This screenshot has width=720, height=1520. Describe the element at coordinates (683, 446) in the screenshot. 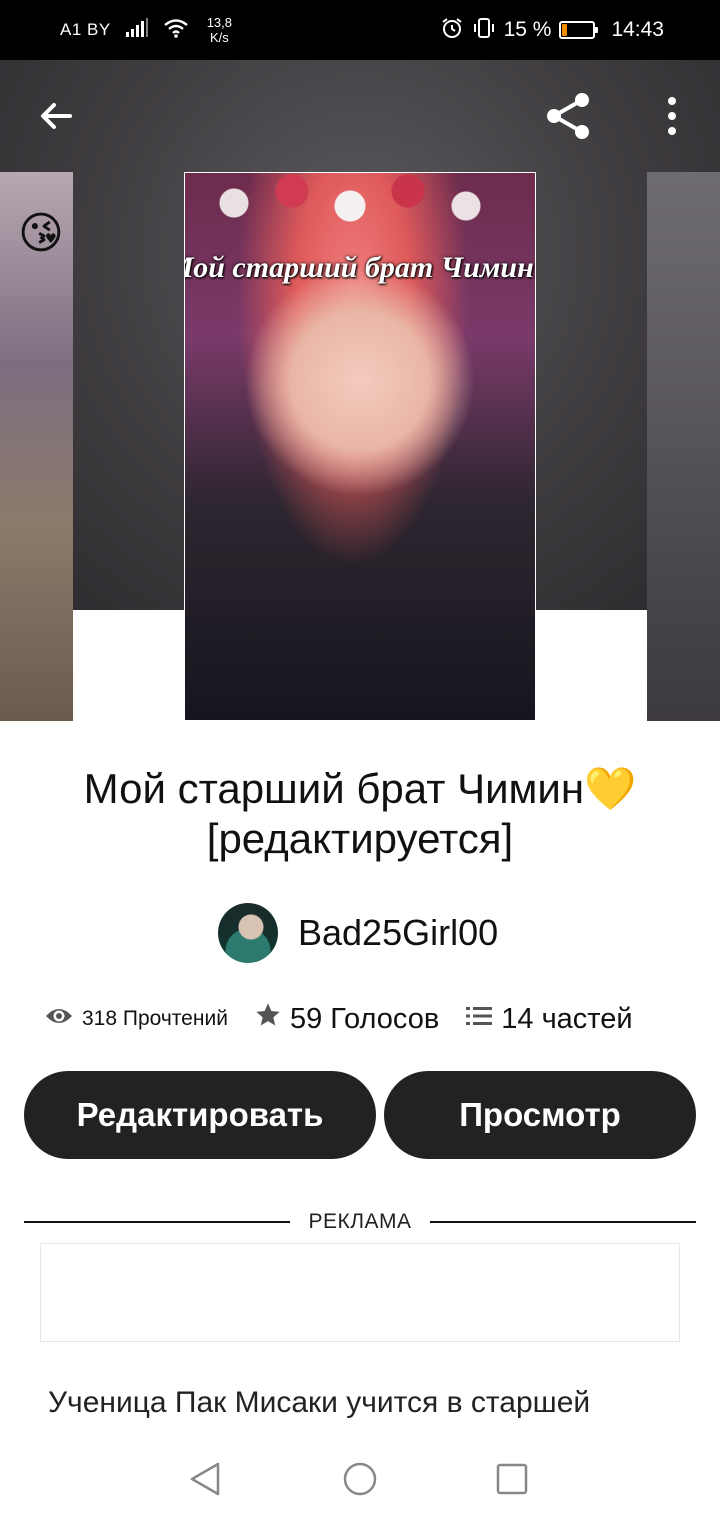

I see `cover-next-story` at that location.